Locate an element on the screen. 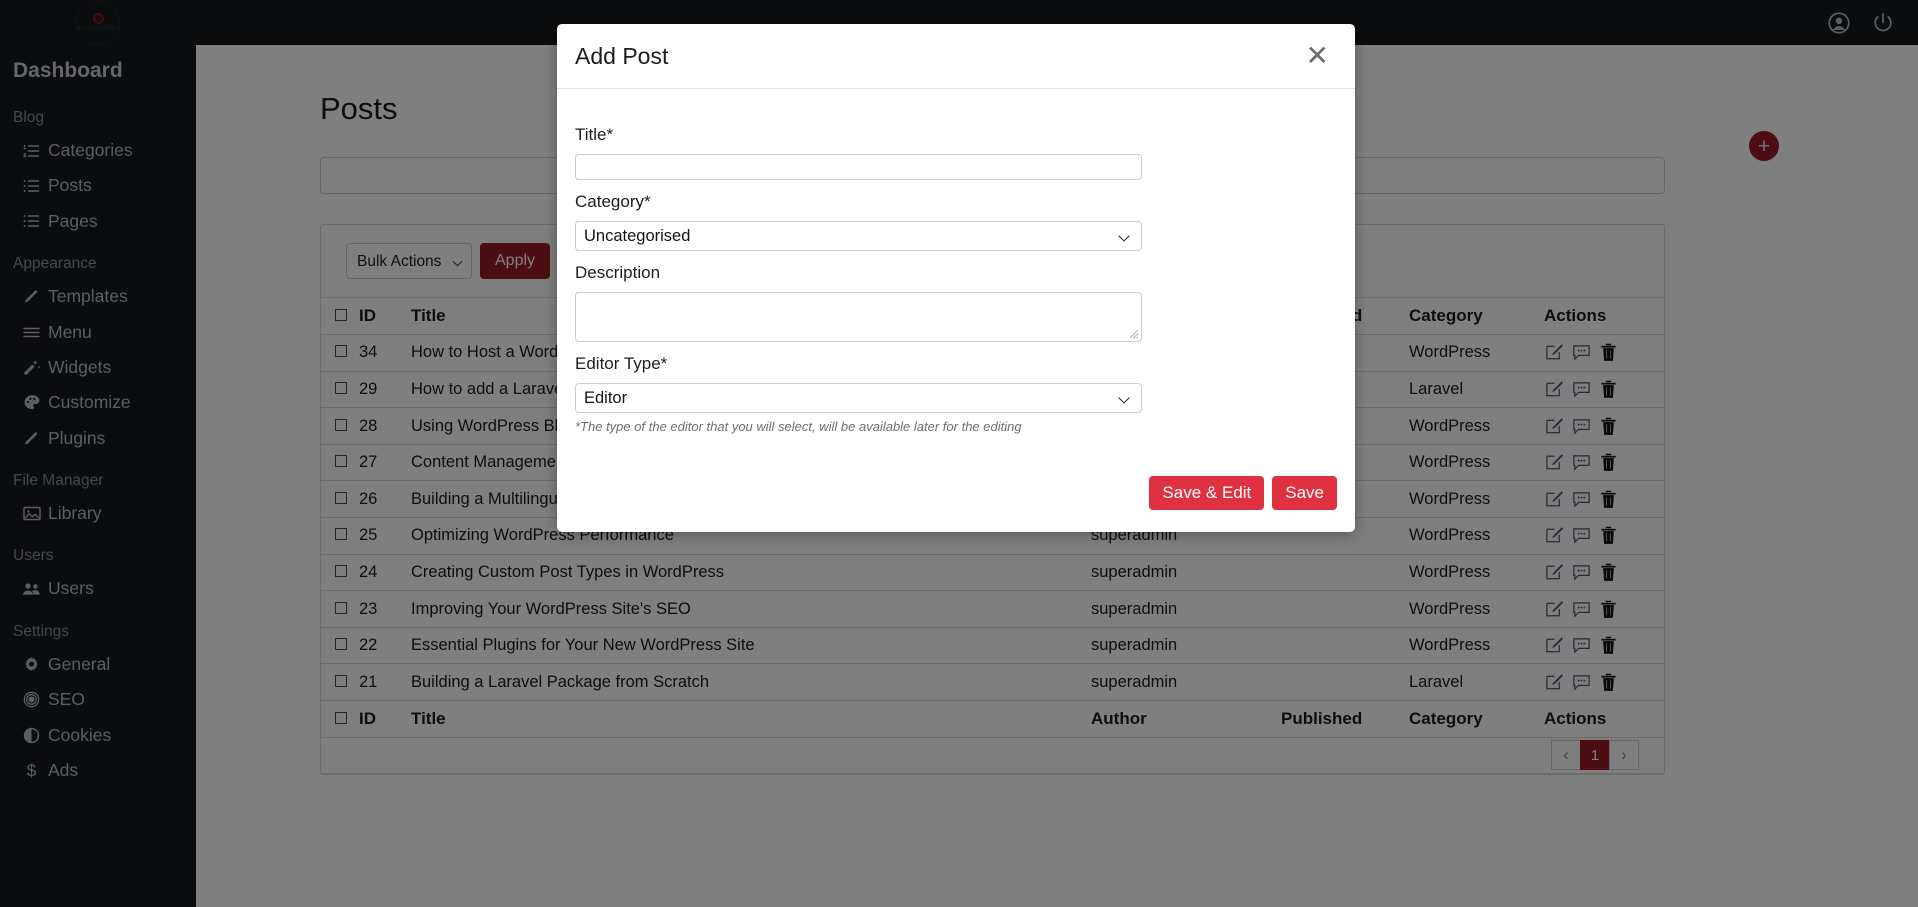  category-field-label: Category* is located at coordinates (613, 201).